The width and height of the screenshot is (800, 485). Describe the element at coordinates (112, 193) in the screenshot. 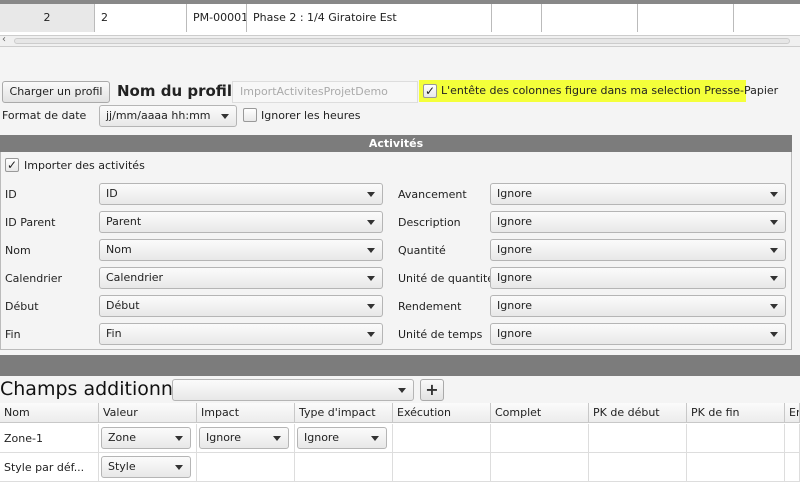

I see `mapping-value: ID` at that location.